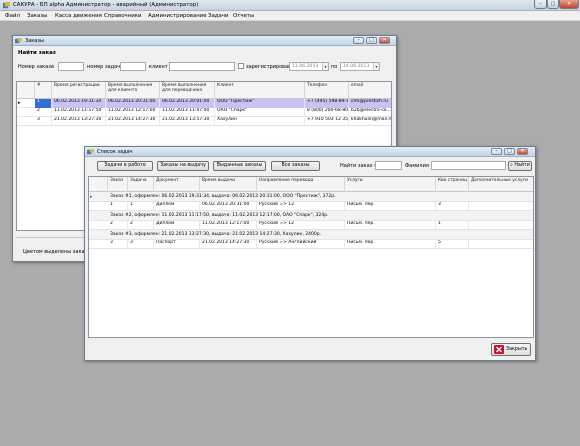 This screenshot has width=580, height=446. I want to click on registered-checkbox, so click(241, 66).